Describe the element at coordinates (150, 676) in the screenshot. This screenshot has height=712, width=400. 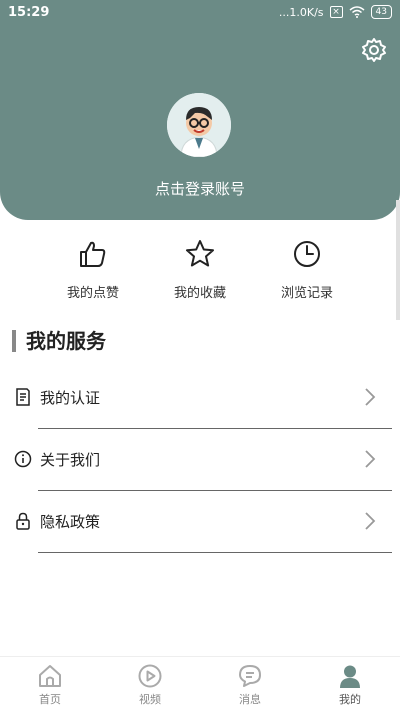
I see `play-icon` at that location.